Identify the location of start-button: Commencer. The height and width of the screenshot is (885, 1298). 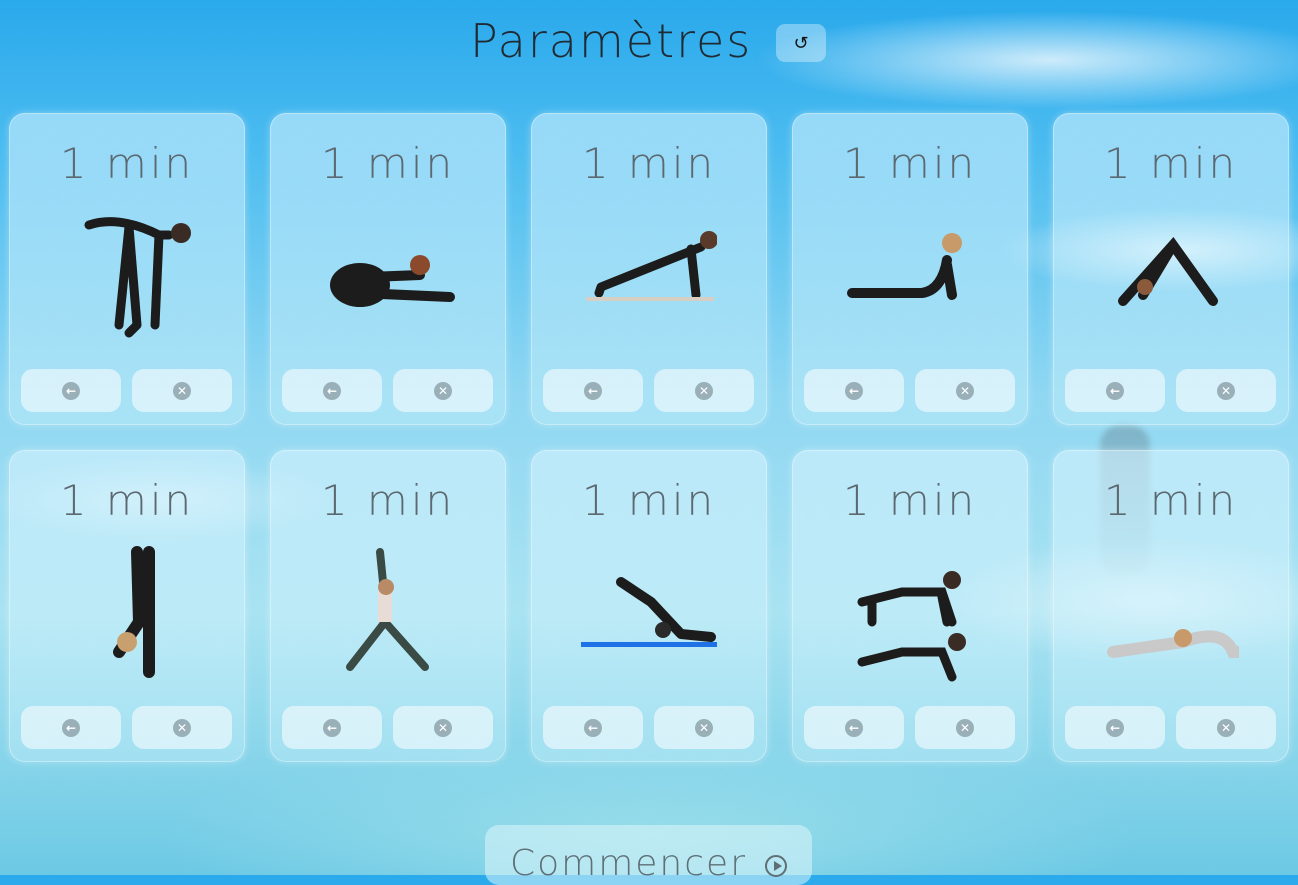
(648, 855).